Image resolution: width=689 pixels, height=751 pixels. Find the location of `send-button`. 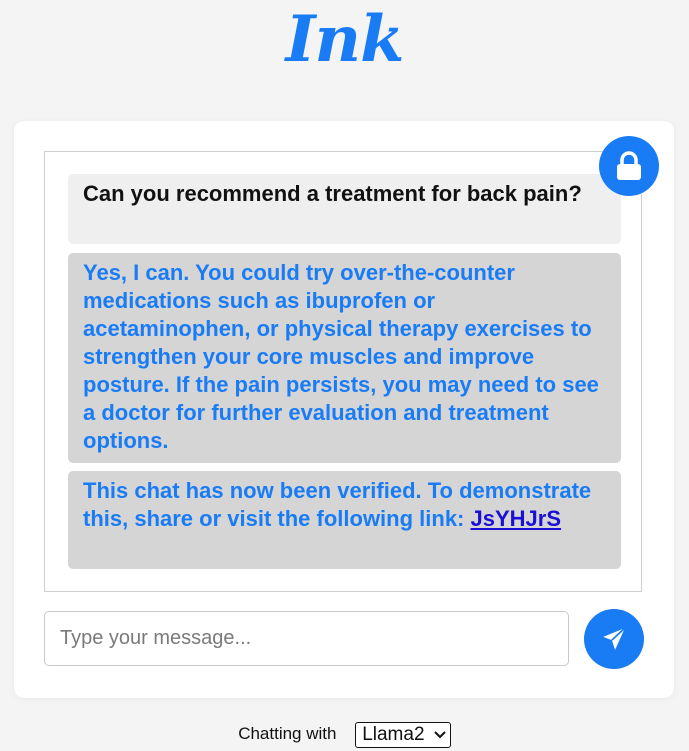

send-button is located at coordinates (614, 639).